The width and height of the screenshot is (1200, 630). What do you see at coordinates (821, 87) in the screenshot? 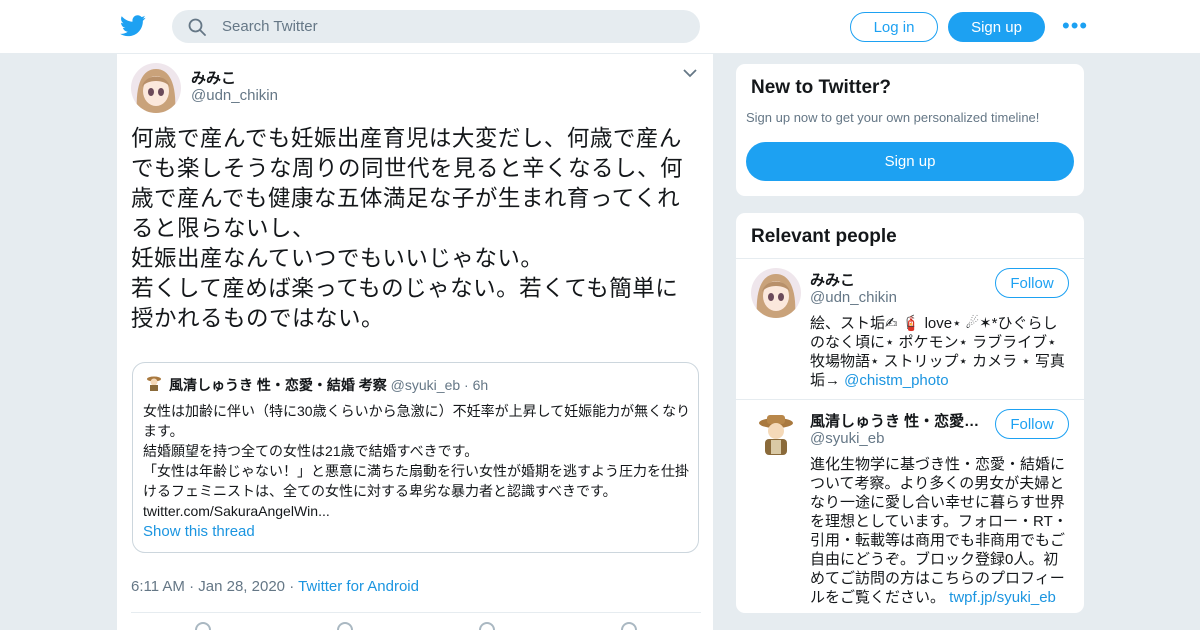
I see `panel-title: New to Twitter?` at bounding box center [821, 87].